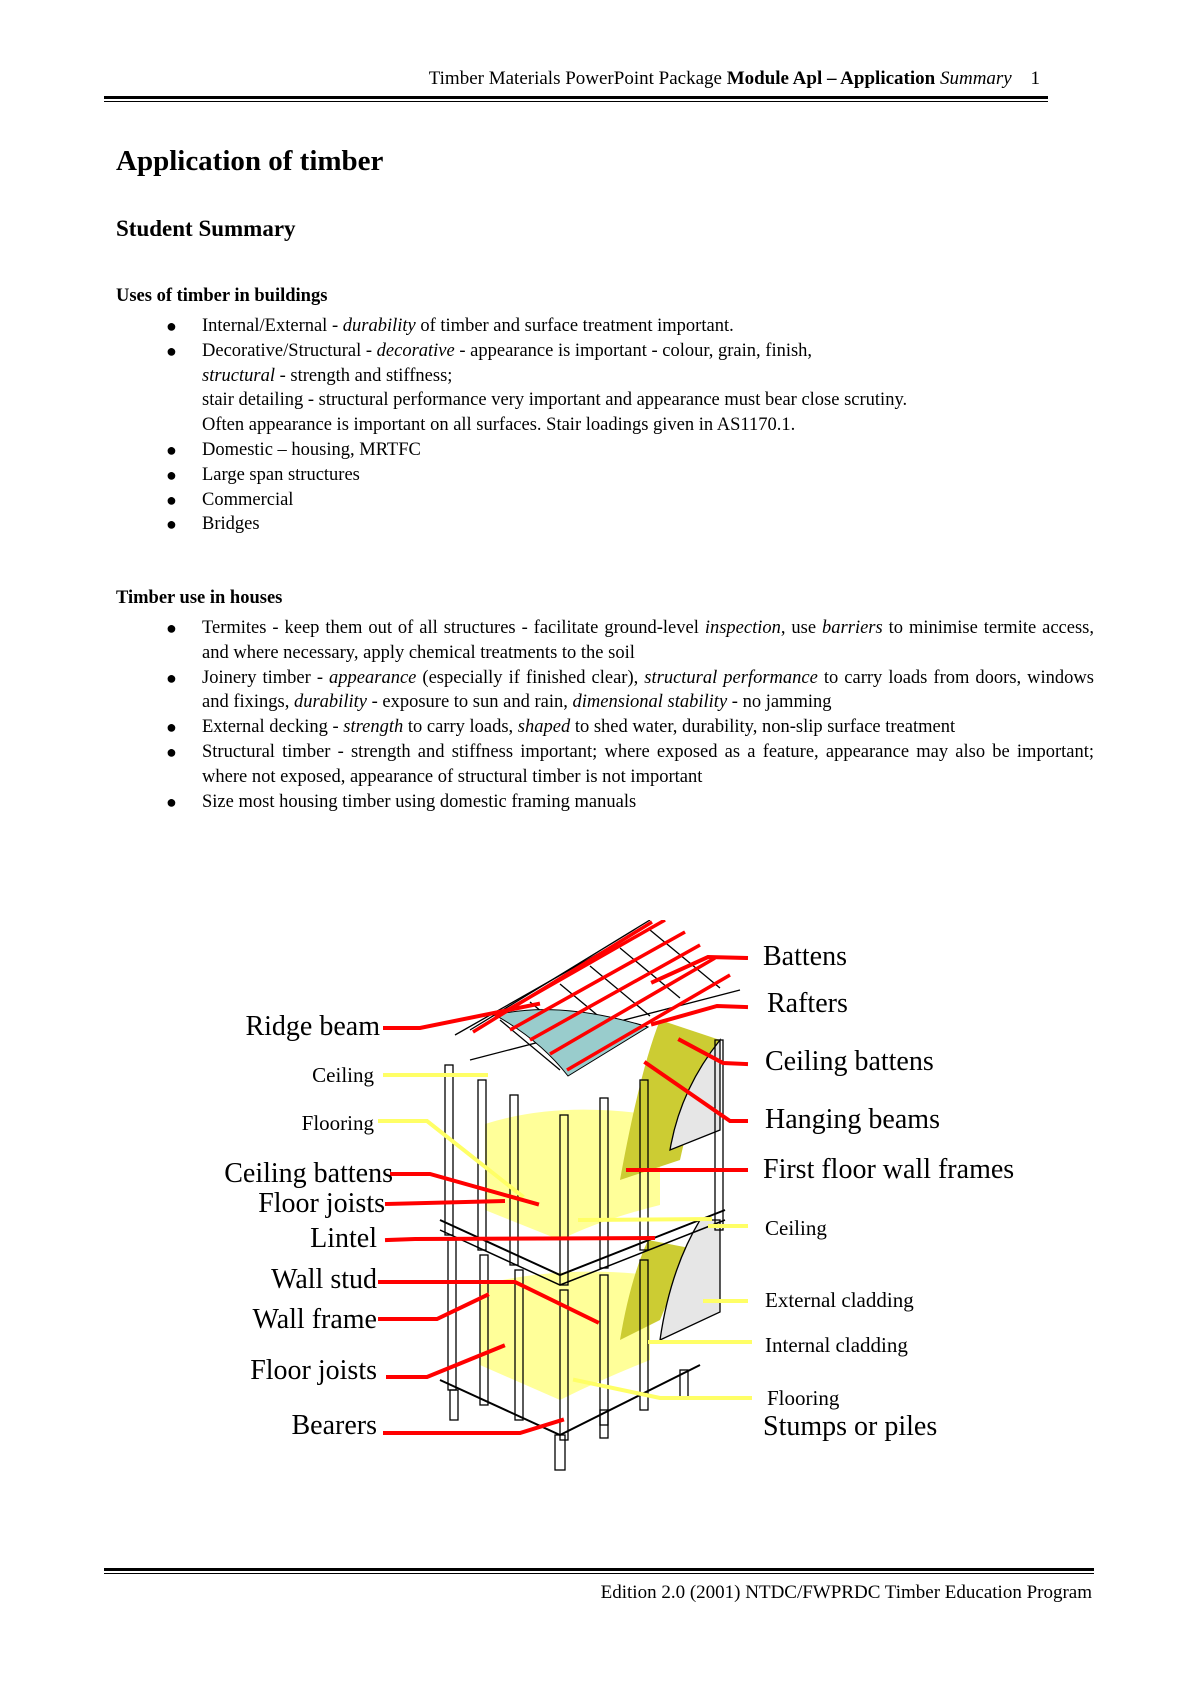 The image size is (1200, 1698). I want to click on label-ridge-beam: Ridge beam, so click(312, 1026).